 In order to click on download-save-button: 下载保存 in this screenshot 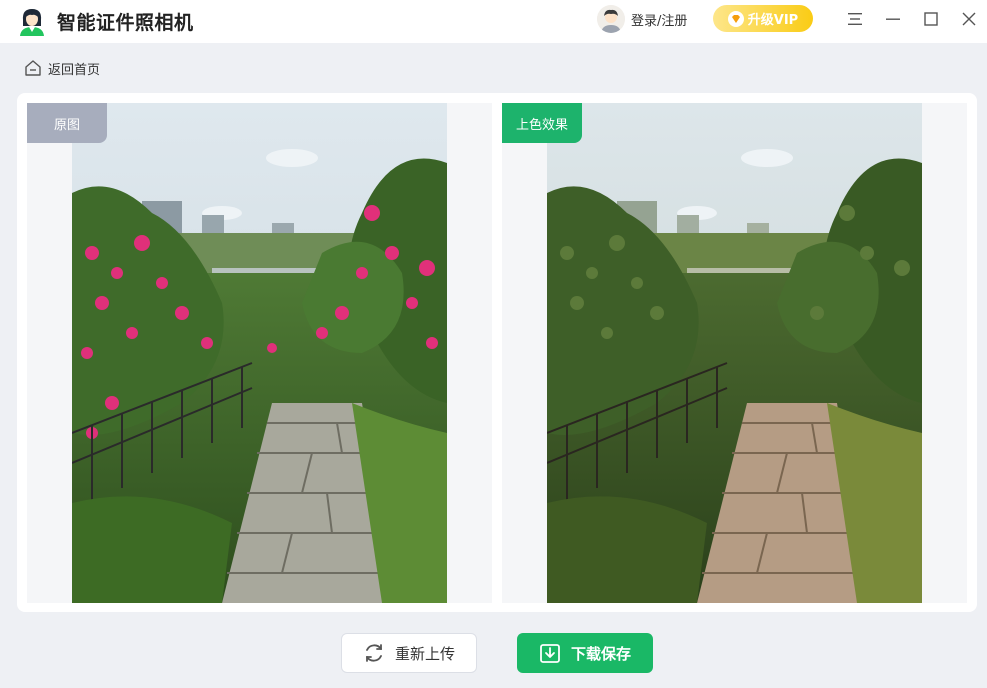, I will do `click(585, 653)`.